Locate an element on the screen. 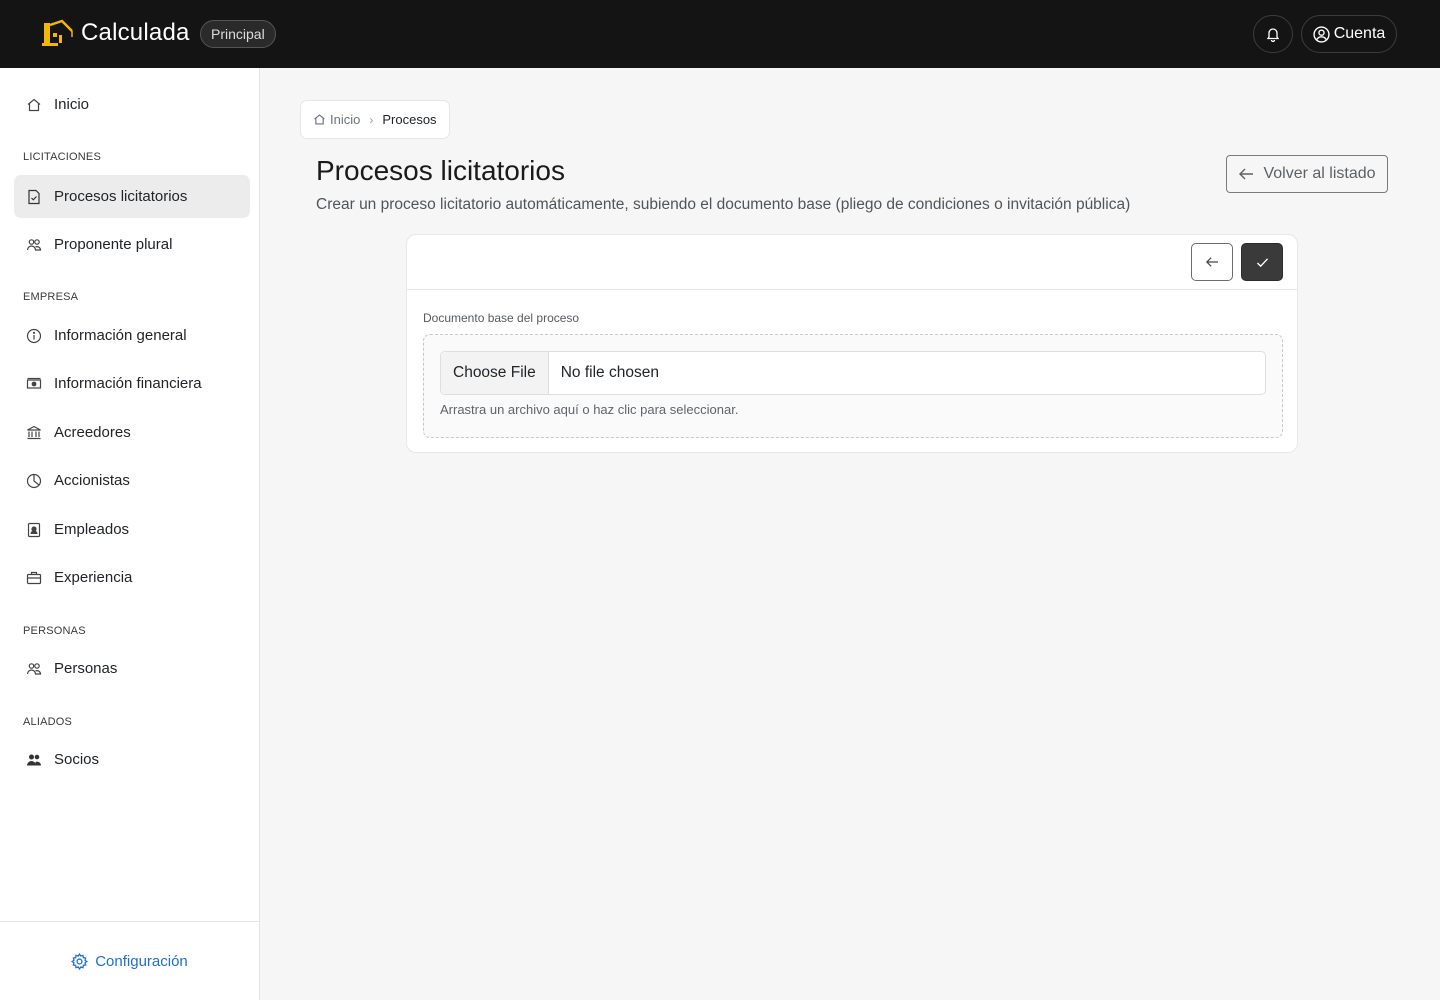  sidebar-item-label: Experiencia is located at coordinates (93, 577).